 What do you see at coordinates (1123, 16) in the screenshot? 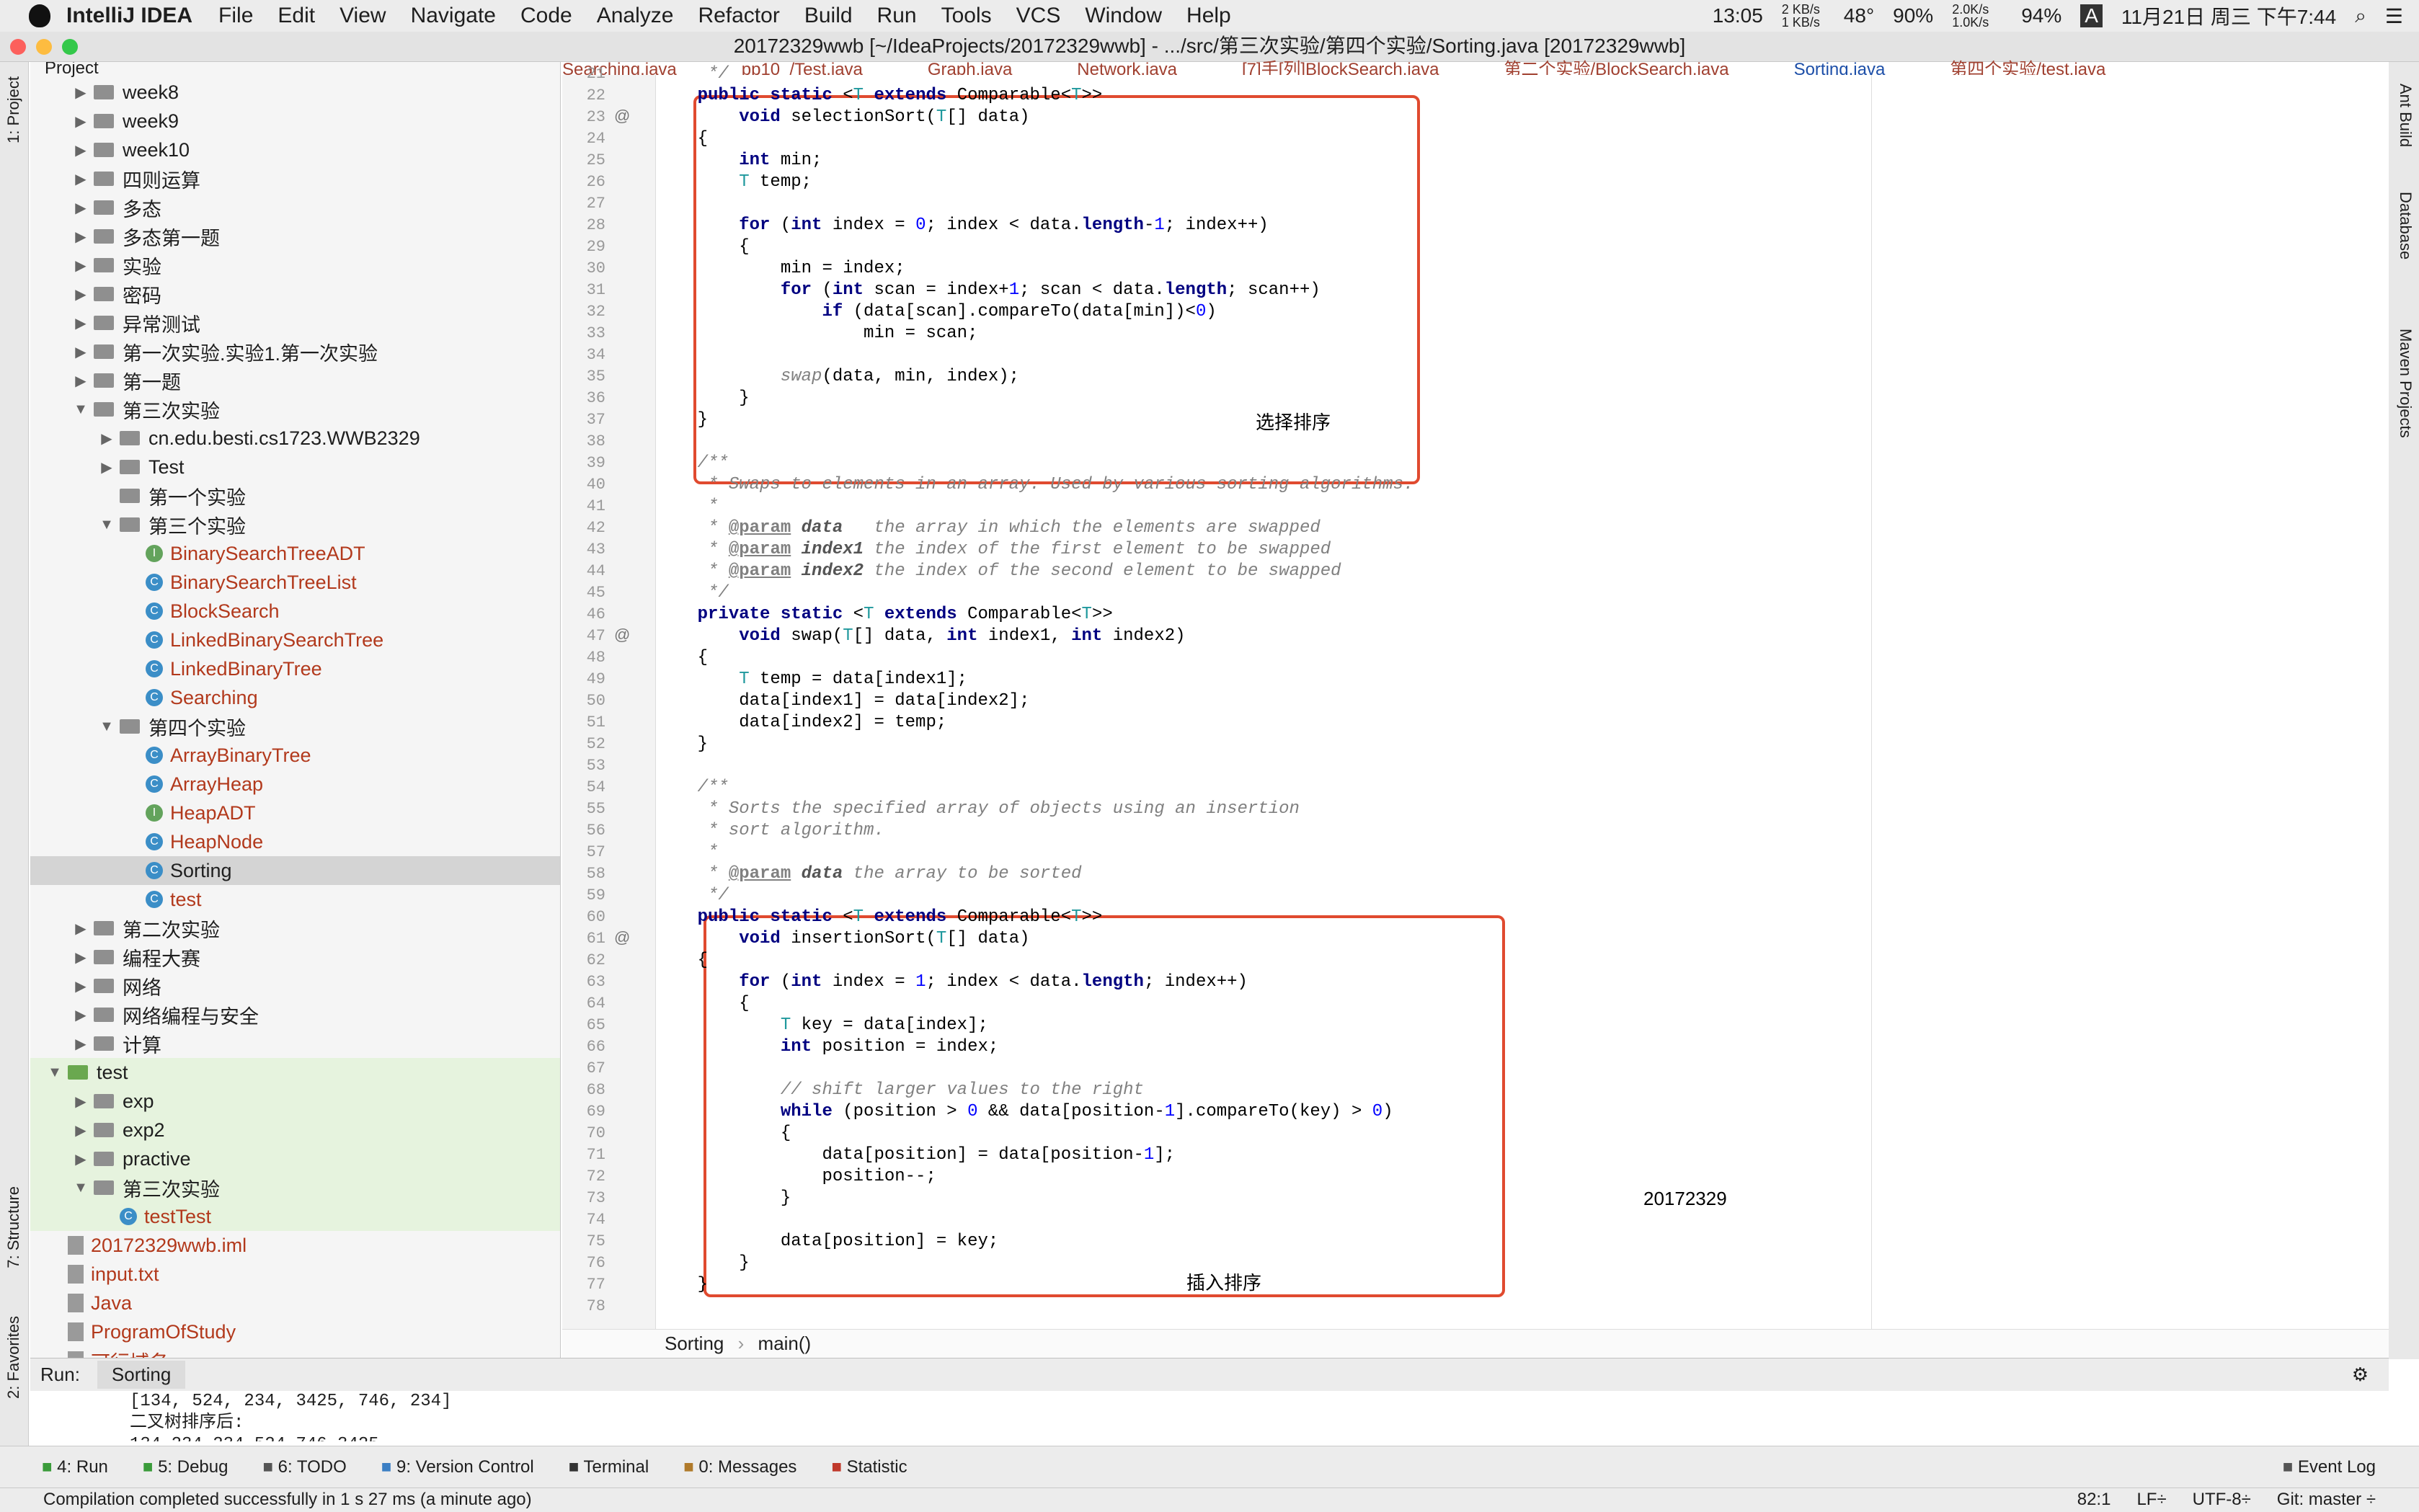
I see `menu-window: Window` at bounding box center [1123, 16].